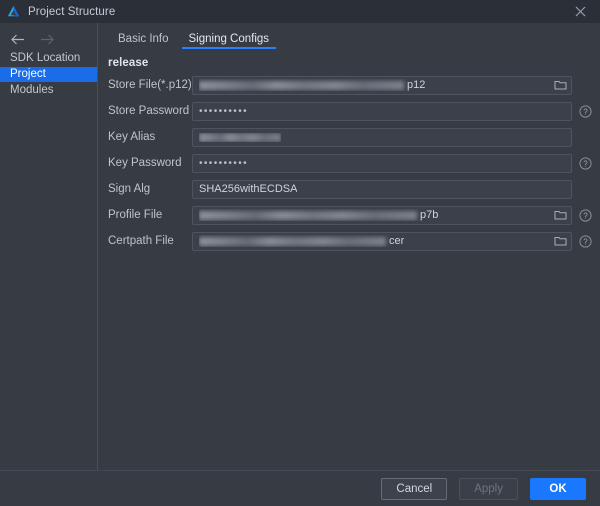 This screenshot has width=600, height=506. What do you see at coordinates (414, 488) in the screenshot?
I see `cancel-button: Cancel` at bounding box center [414, 488].